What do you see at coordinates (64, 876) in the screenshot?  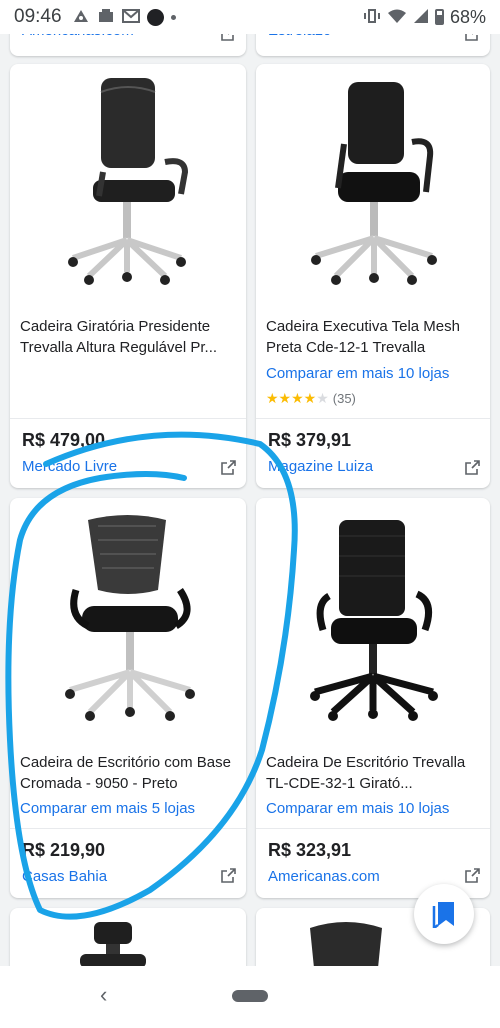 I see `store-link: Casas Bahia` at bounding box center [64, 876].